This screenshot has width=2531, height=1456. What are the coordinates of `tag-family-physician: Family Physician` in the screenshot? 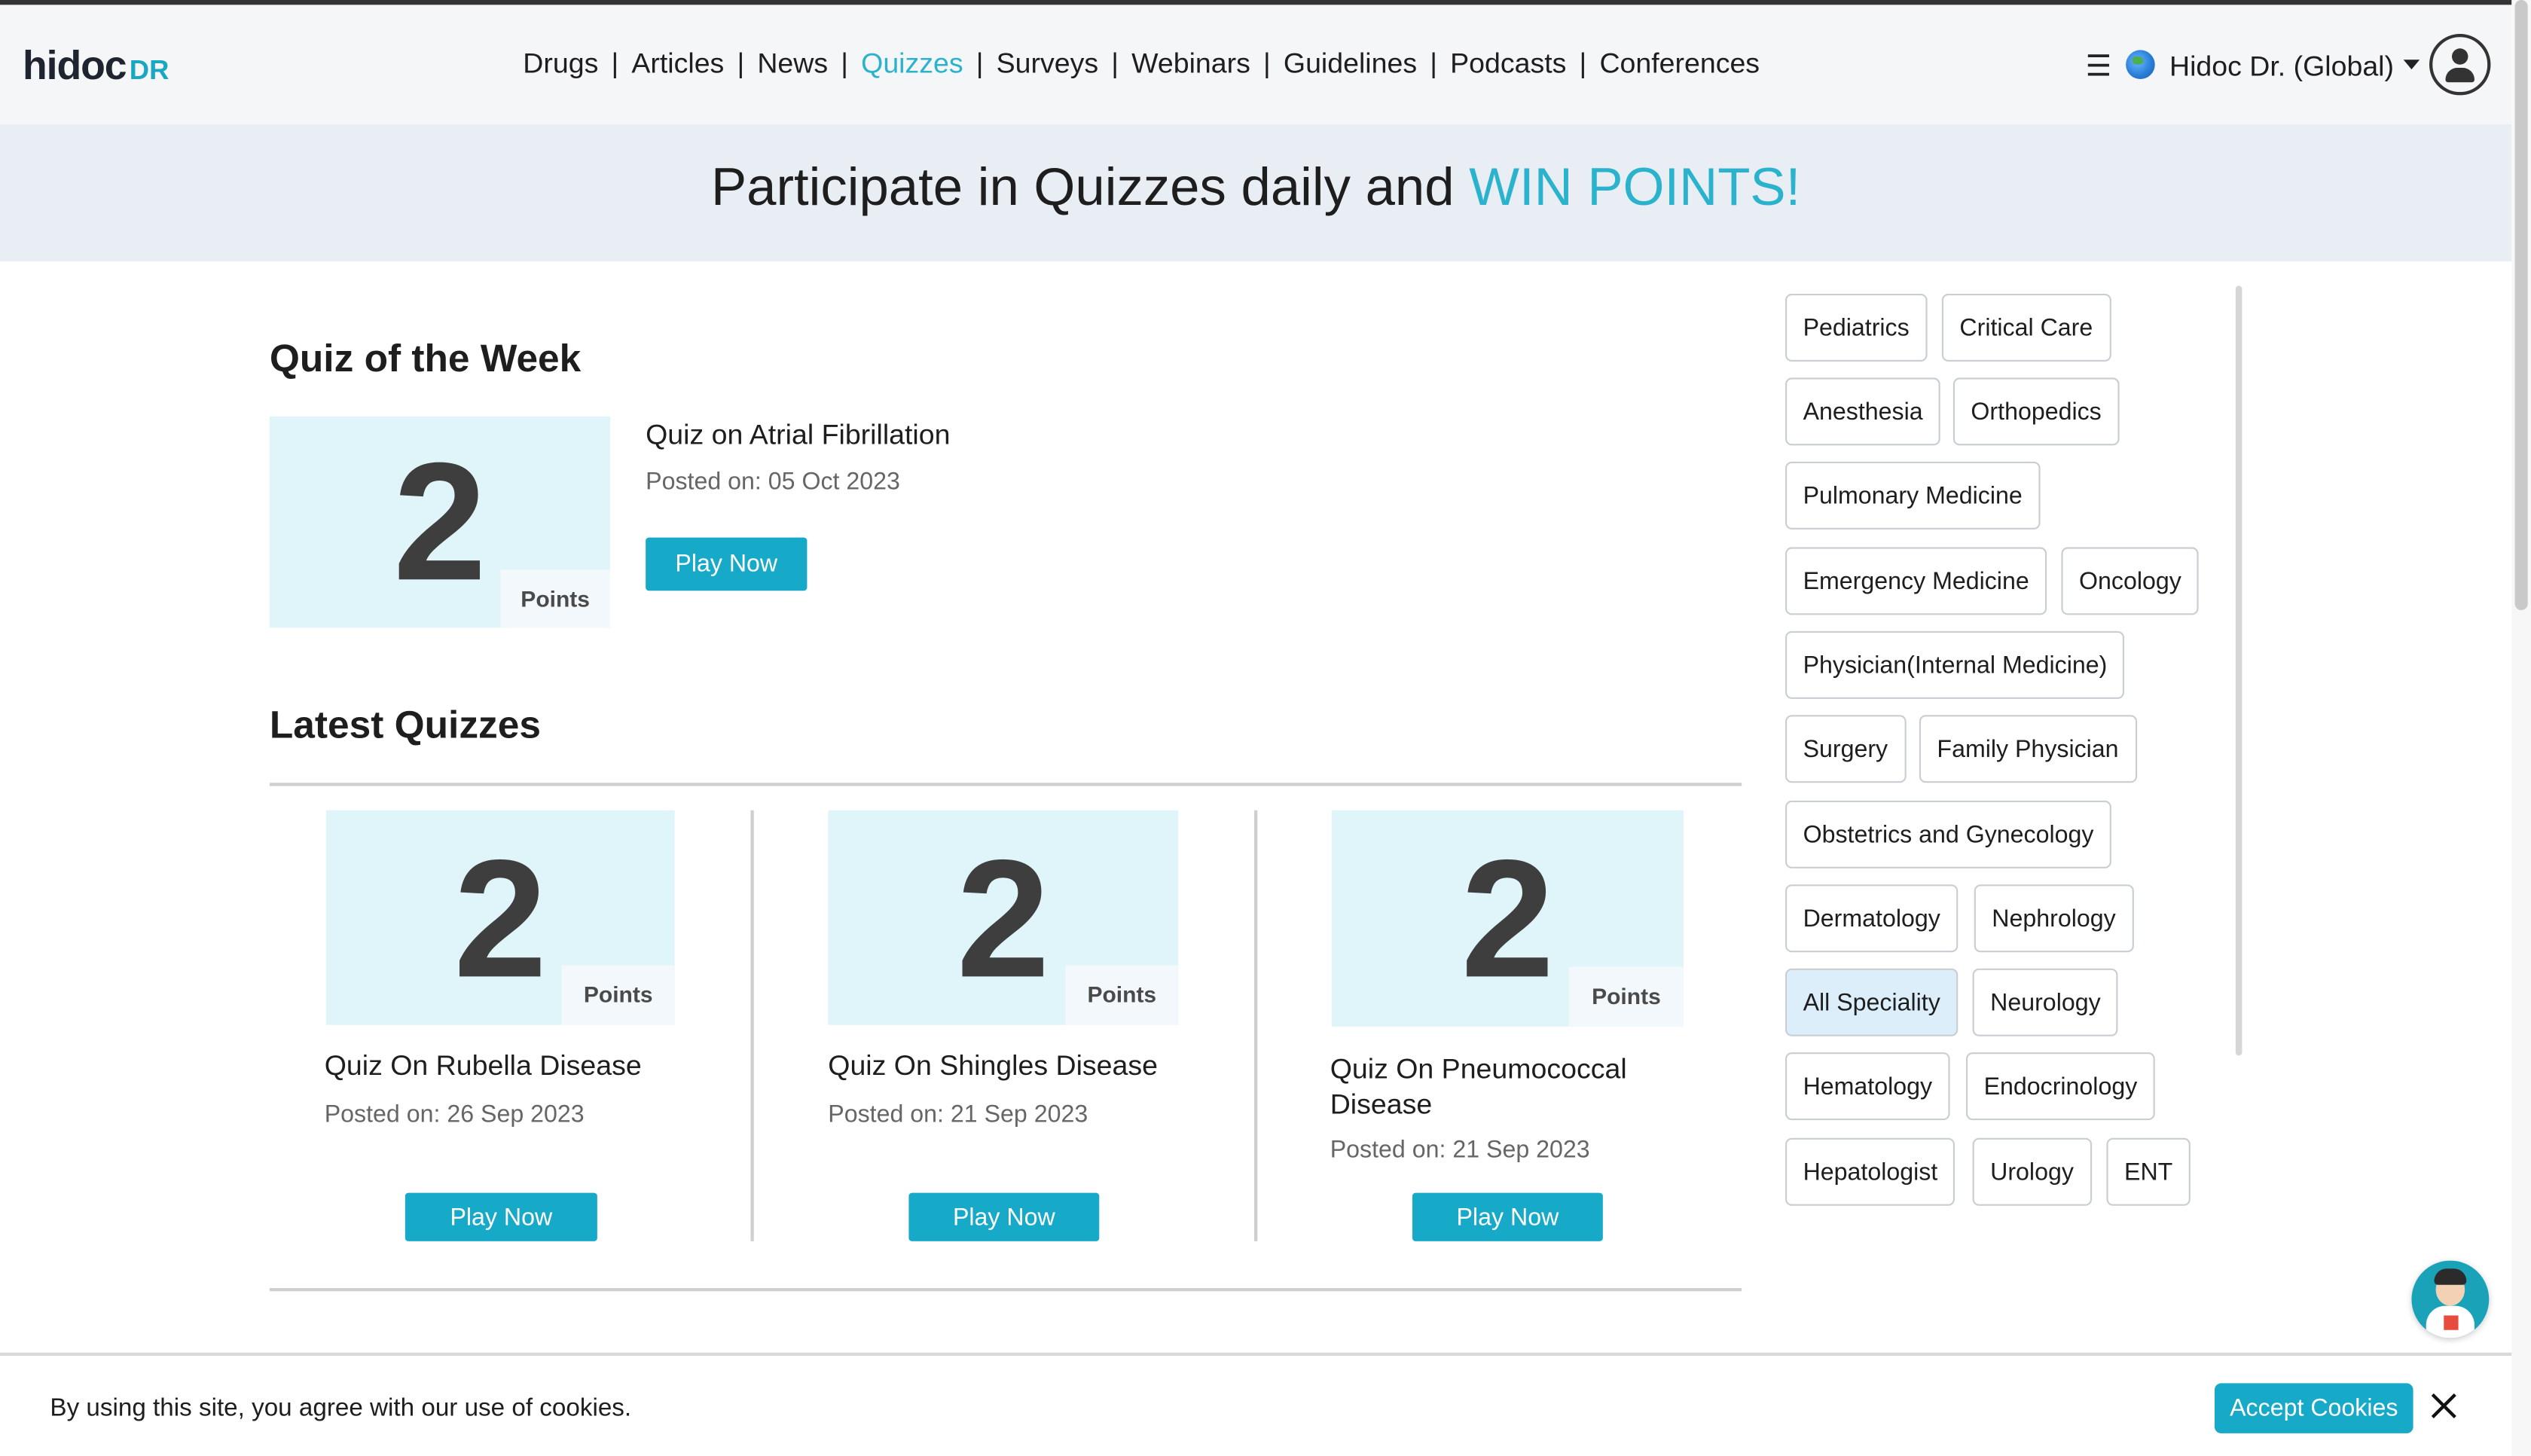 It's located at (2028, 749).